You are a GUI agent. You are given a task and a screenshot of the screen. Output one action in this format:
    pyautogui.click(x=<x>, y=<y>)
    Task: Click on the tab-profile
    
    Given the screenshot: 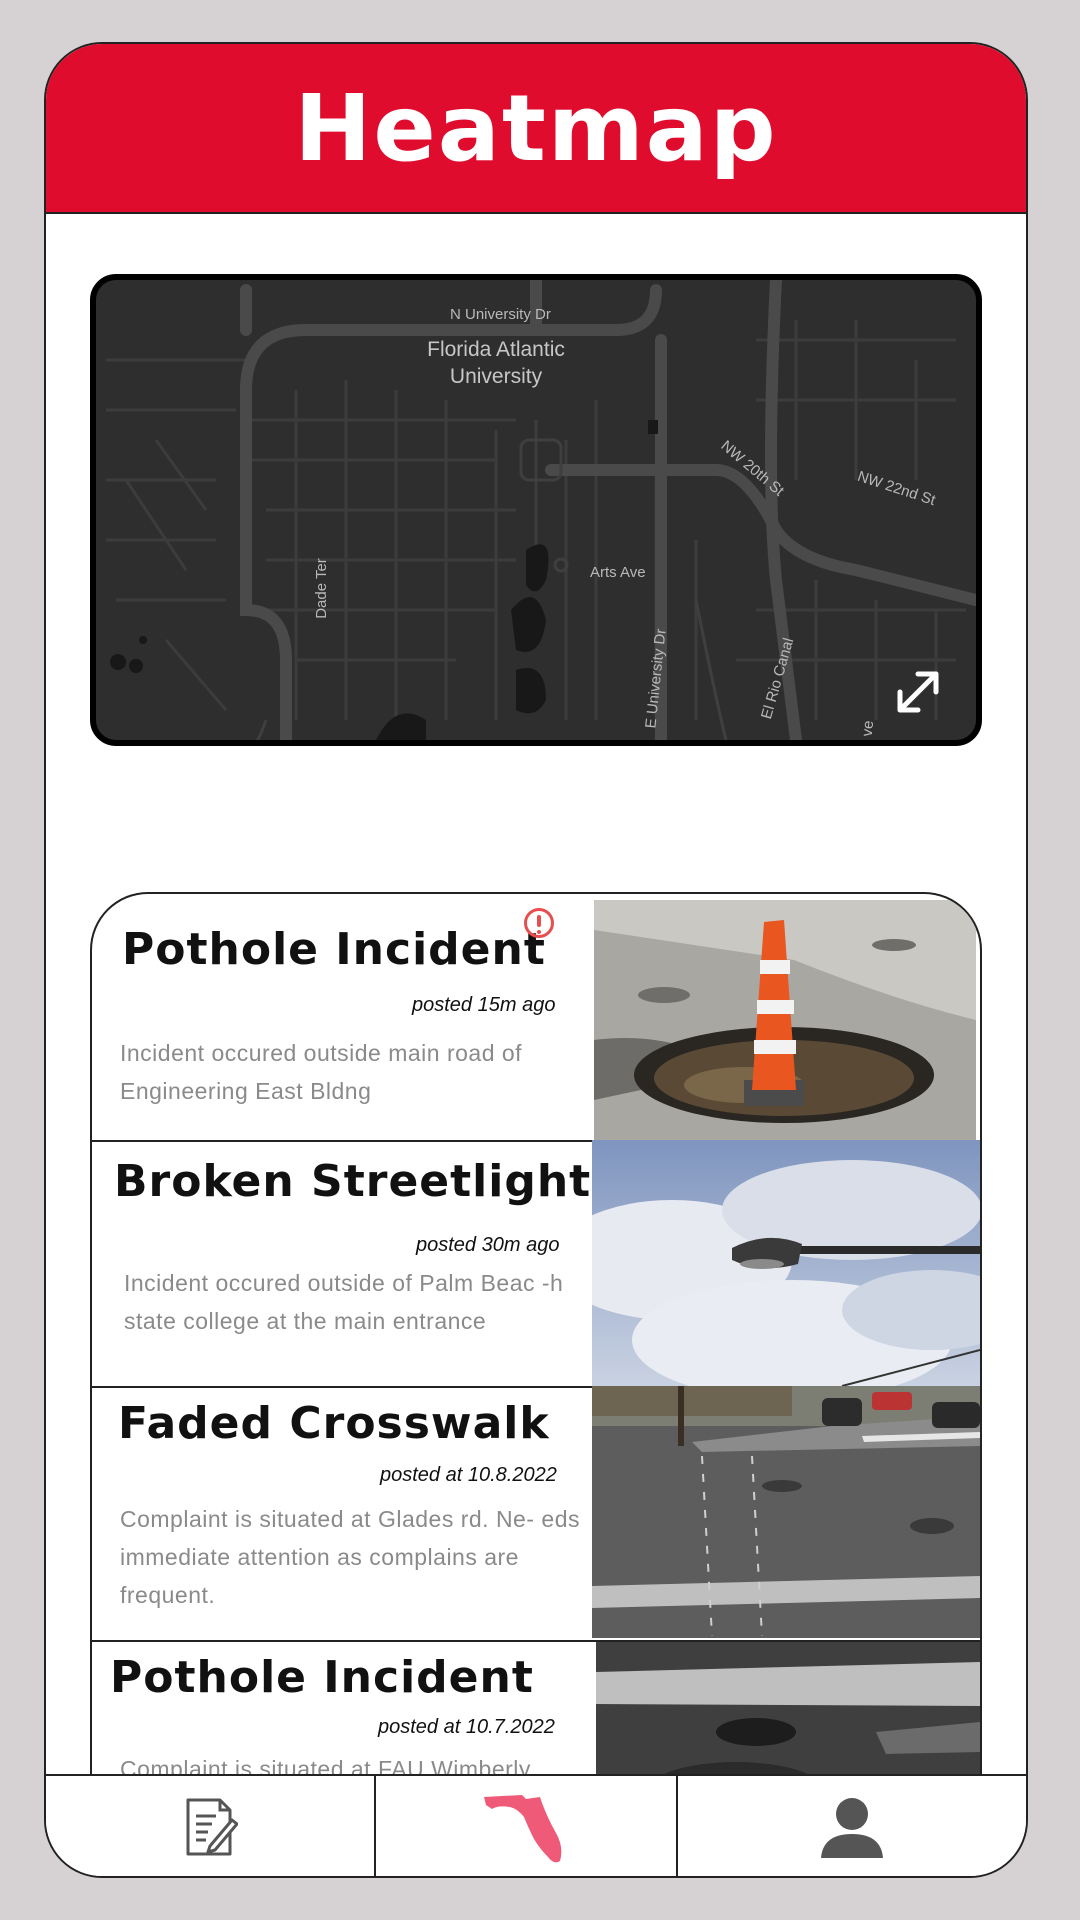 What is the action you would take?
    pyautogui.click(x=852, y=1826)
    